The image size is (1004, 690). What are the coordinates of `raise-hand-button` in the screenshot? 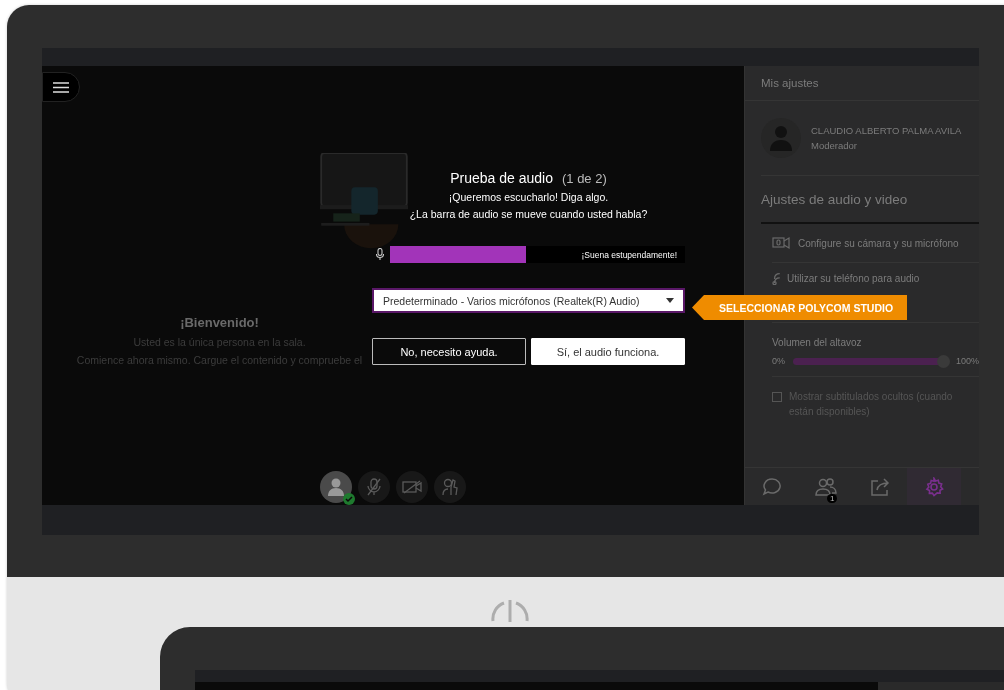 It's located at (450, 487).